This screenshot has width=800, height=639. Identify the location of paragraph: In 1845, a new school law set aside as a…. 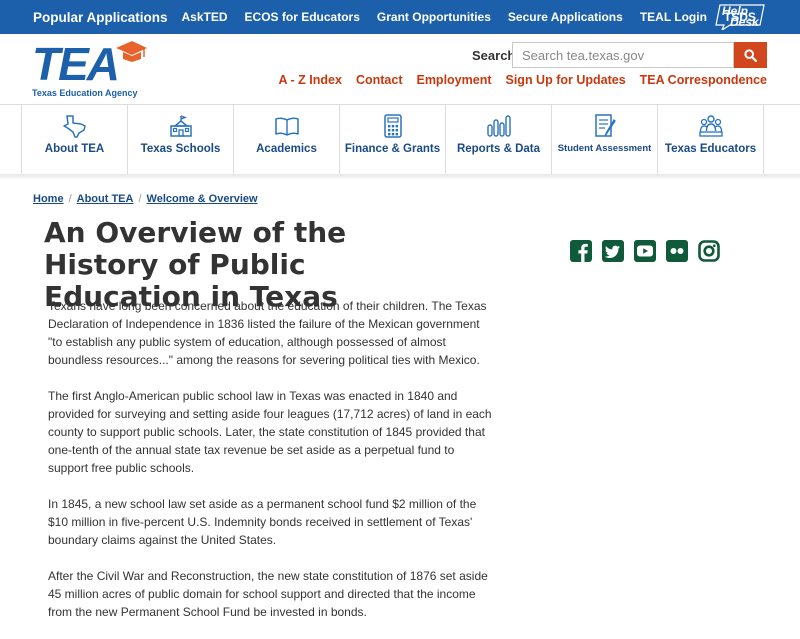
(262, 522).